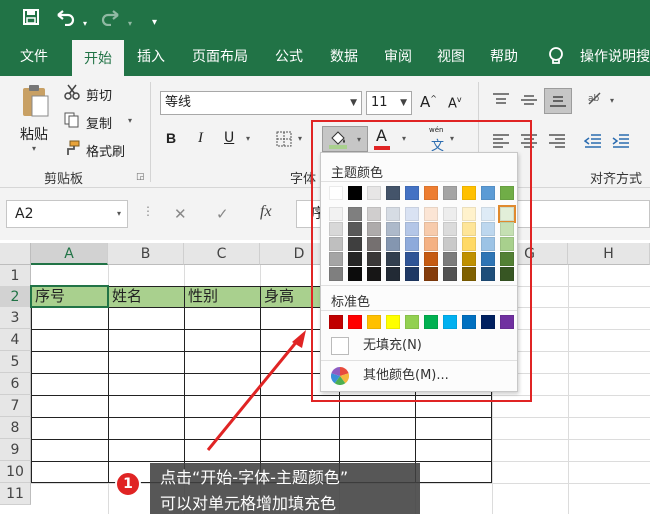 The height and width of the screenshot is (514, 650). Describe the element at coordinates (154, 23) in the screenshot. I see `customize-icon: ▾` at that location.